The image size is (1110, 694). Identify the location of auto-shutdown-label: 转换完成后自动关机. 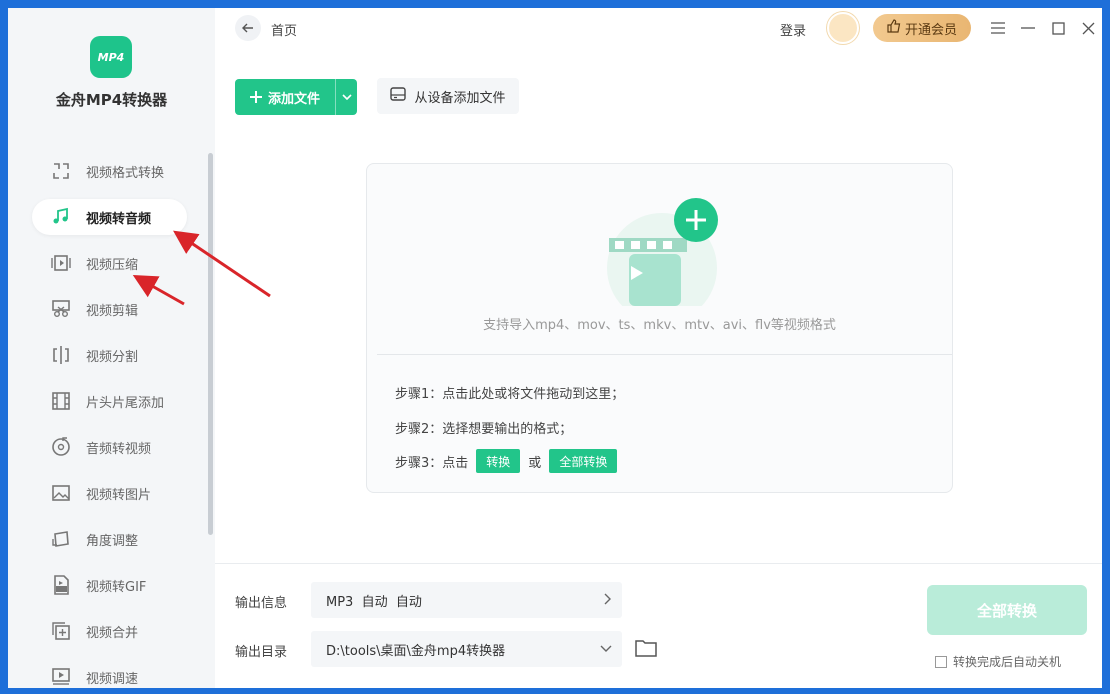
(1007, 662).